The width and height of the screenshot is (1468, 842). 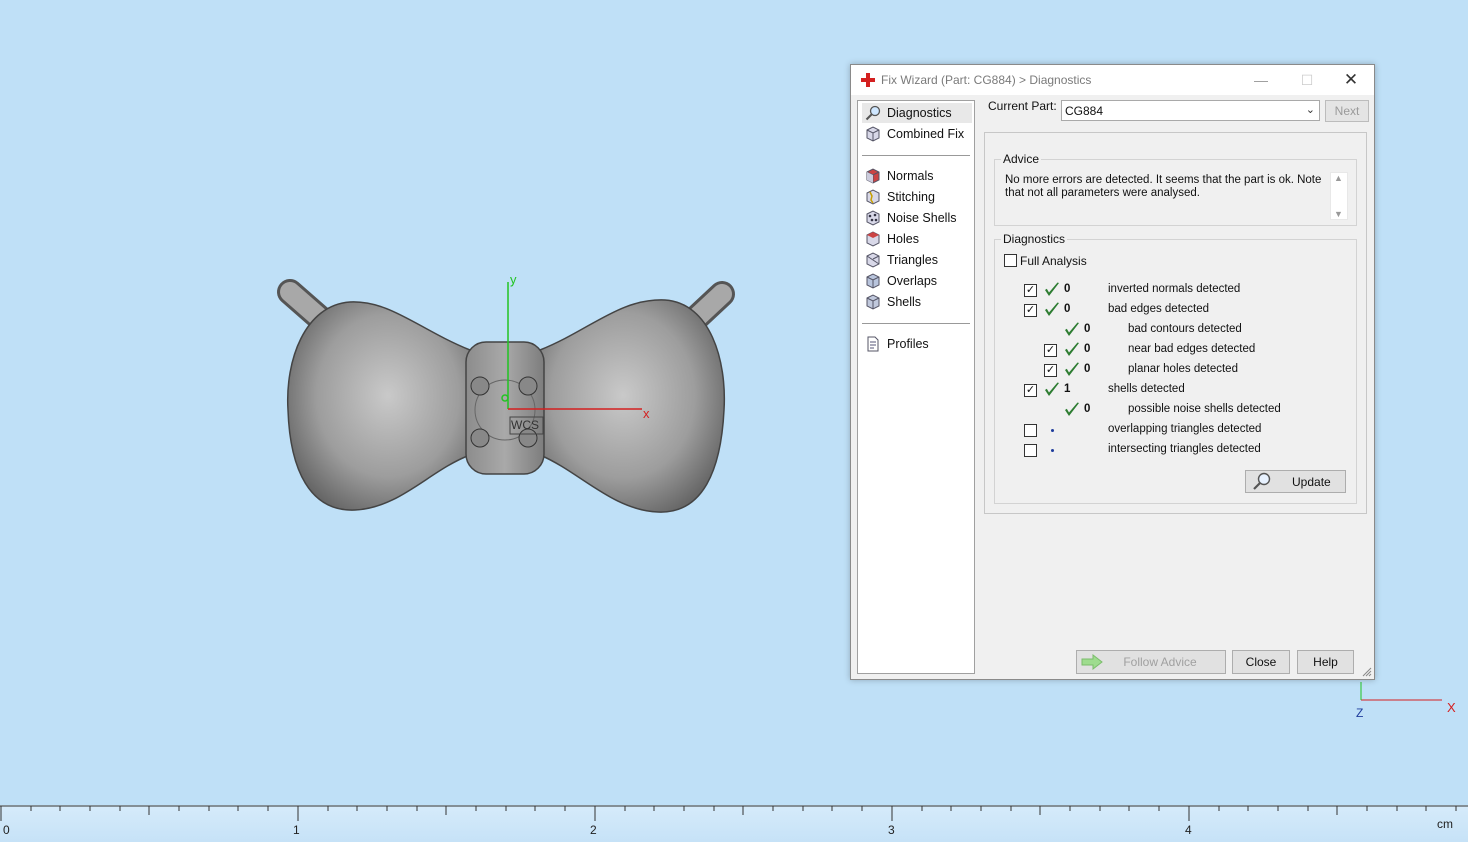 What do you see at coordinates (986, 80) in the screenshot?
I see `dialog-title: Fix Wizard (Part: CG884) > Diagnostics` at bounding box center [986, 80].